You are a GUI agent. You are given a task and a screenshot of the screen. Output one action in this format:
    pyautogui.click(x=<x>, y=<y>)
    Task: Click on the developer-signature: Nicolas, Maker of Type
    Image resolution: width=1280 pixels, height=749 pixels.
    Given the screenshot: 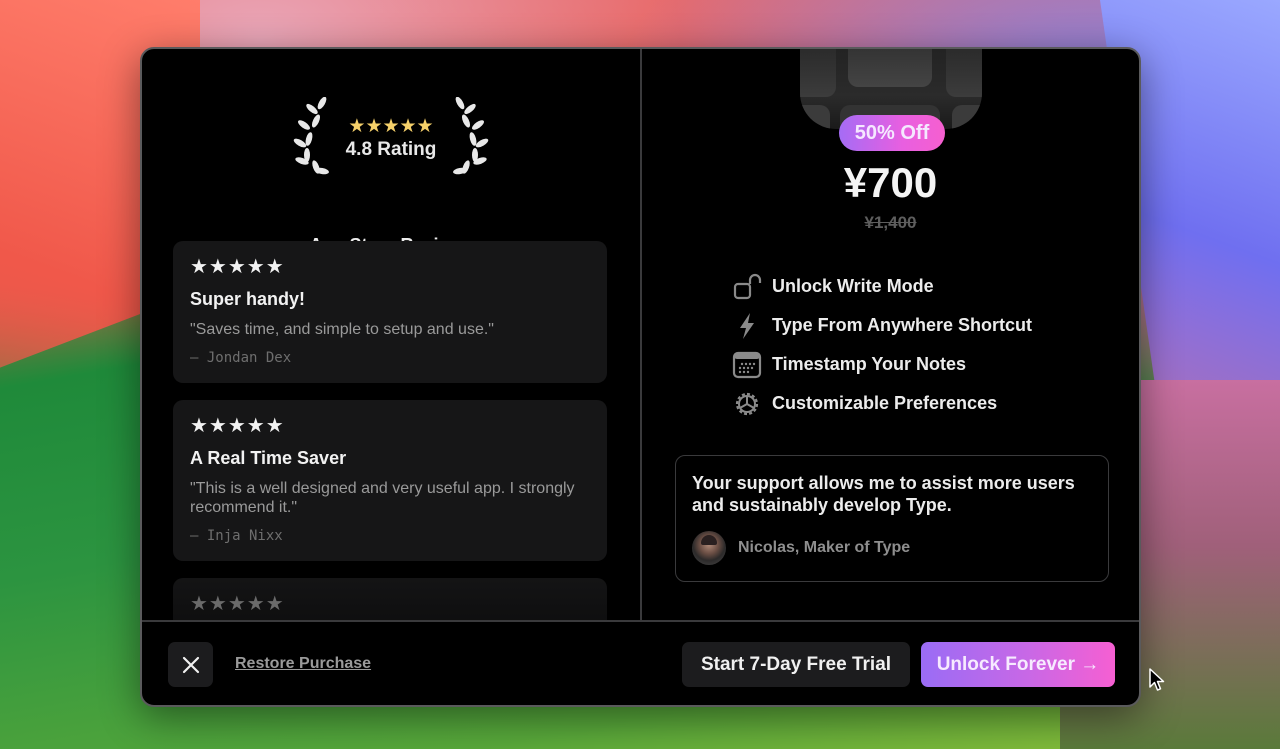 What is the action you would take?
    pyautogui.click(x=892, y=548)
    